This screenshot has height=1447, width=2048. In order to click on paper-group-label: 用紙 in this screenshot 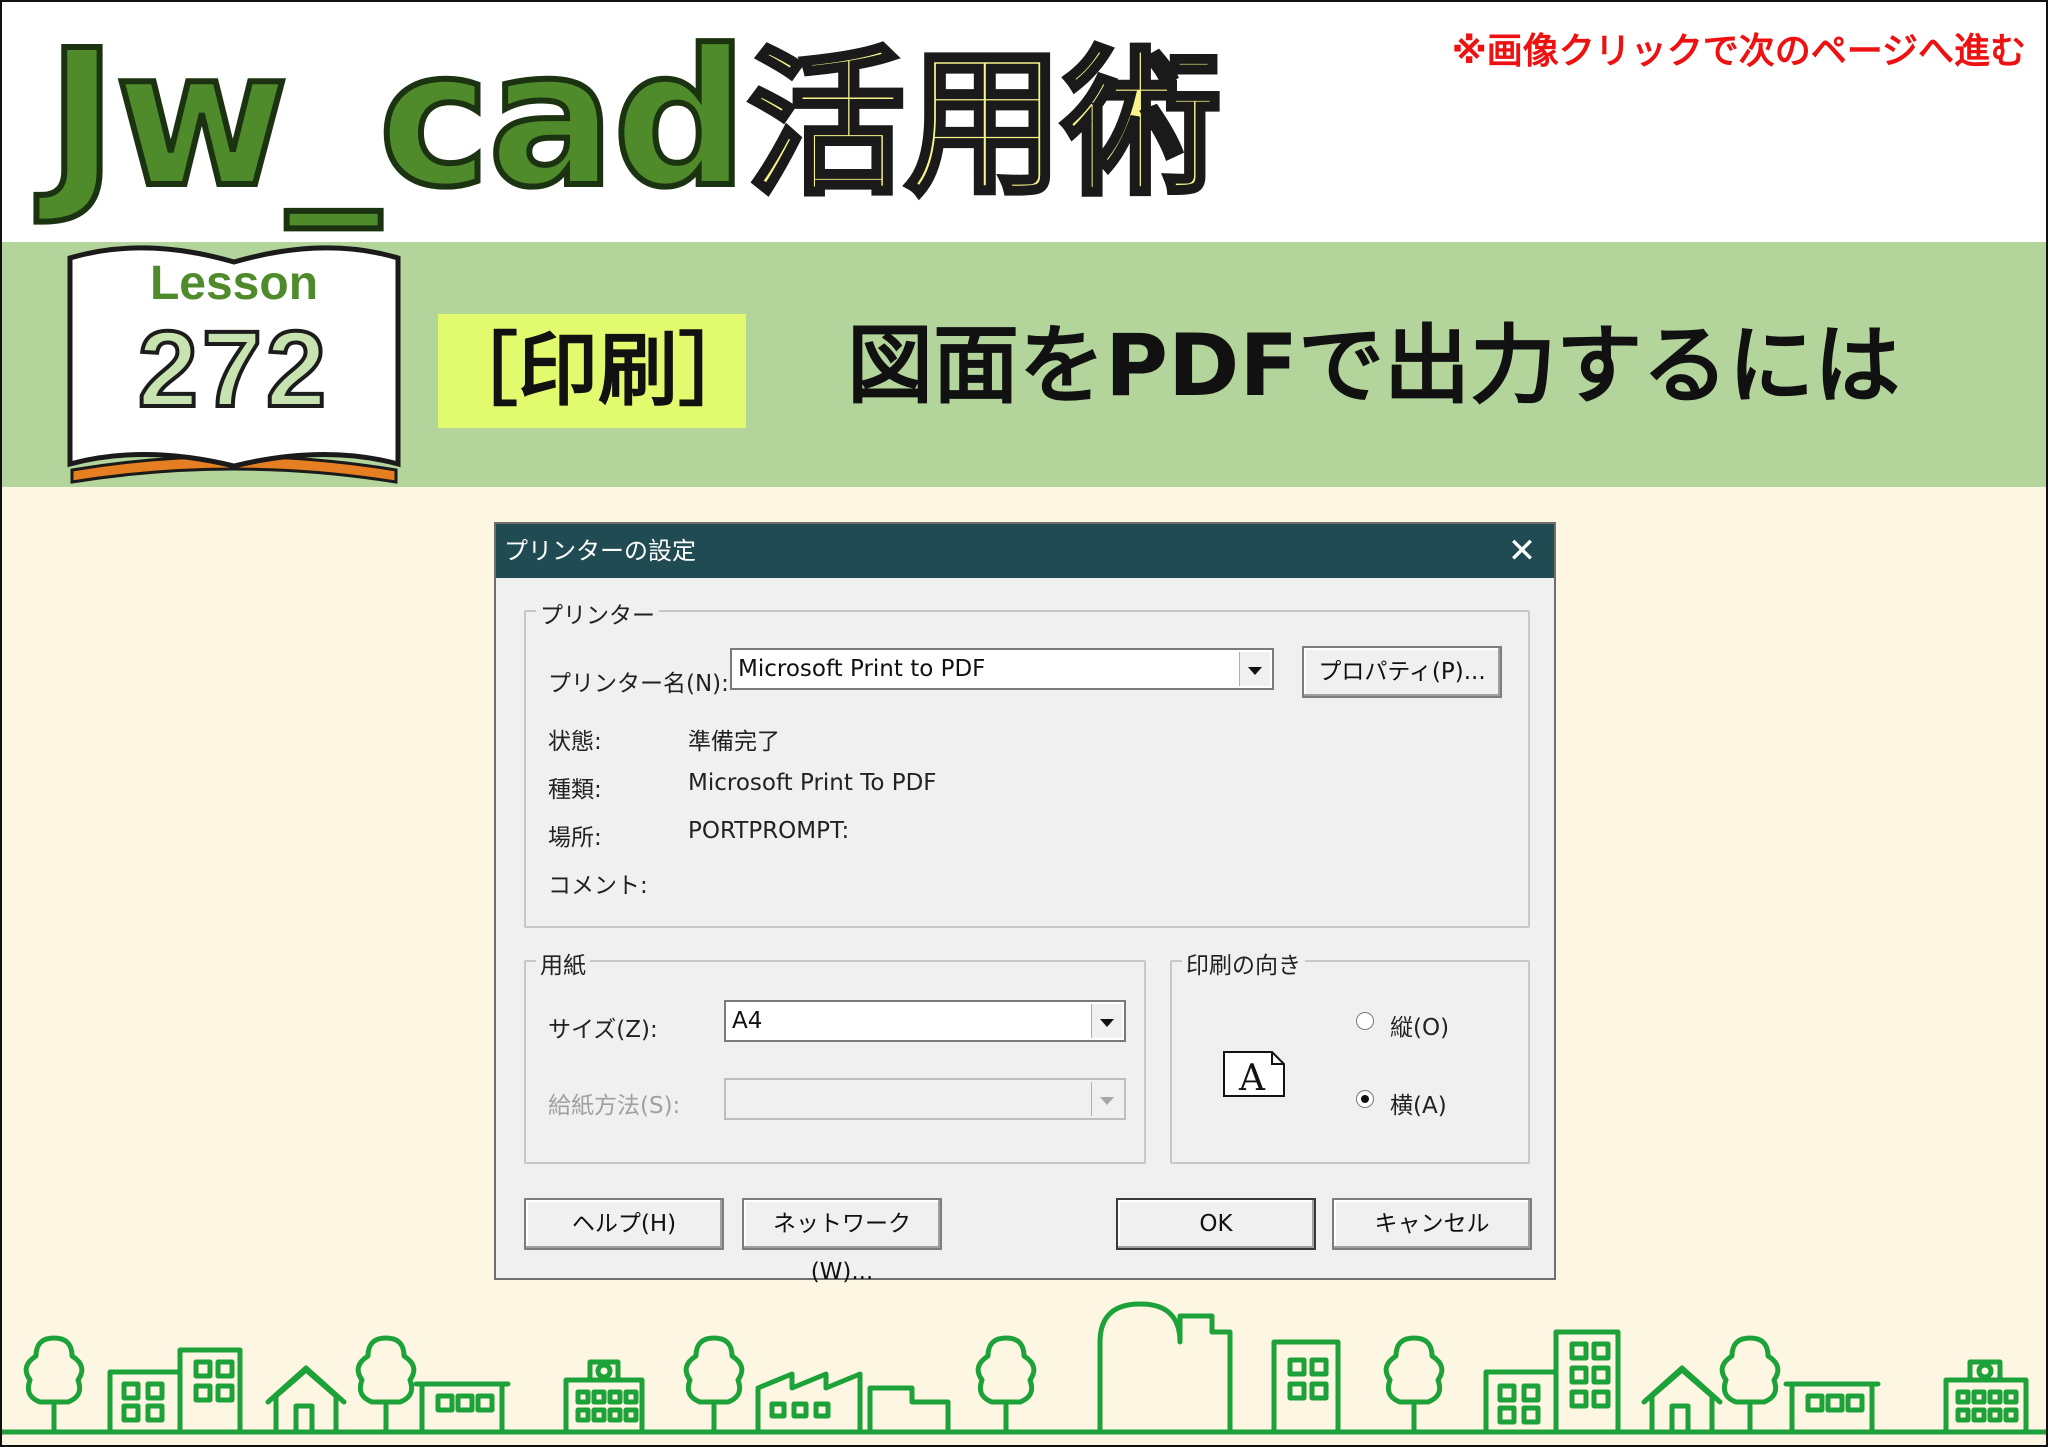, I will do `click(563, 963)`.